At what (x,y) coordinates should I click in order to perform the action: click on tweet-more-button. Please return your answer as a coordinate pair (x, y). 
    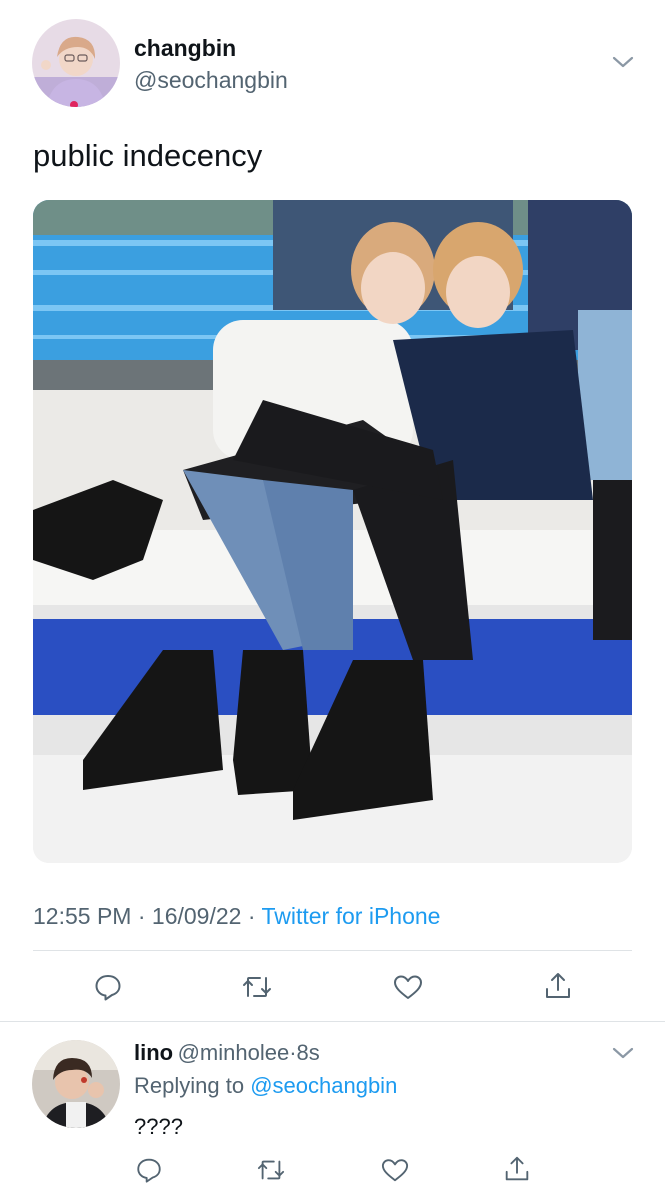
    Looking at the image, I should click on (623, 62).